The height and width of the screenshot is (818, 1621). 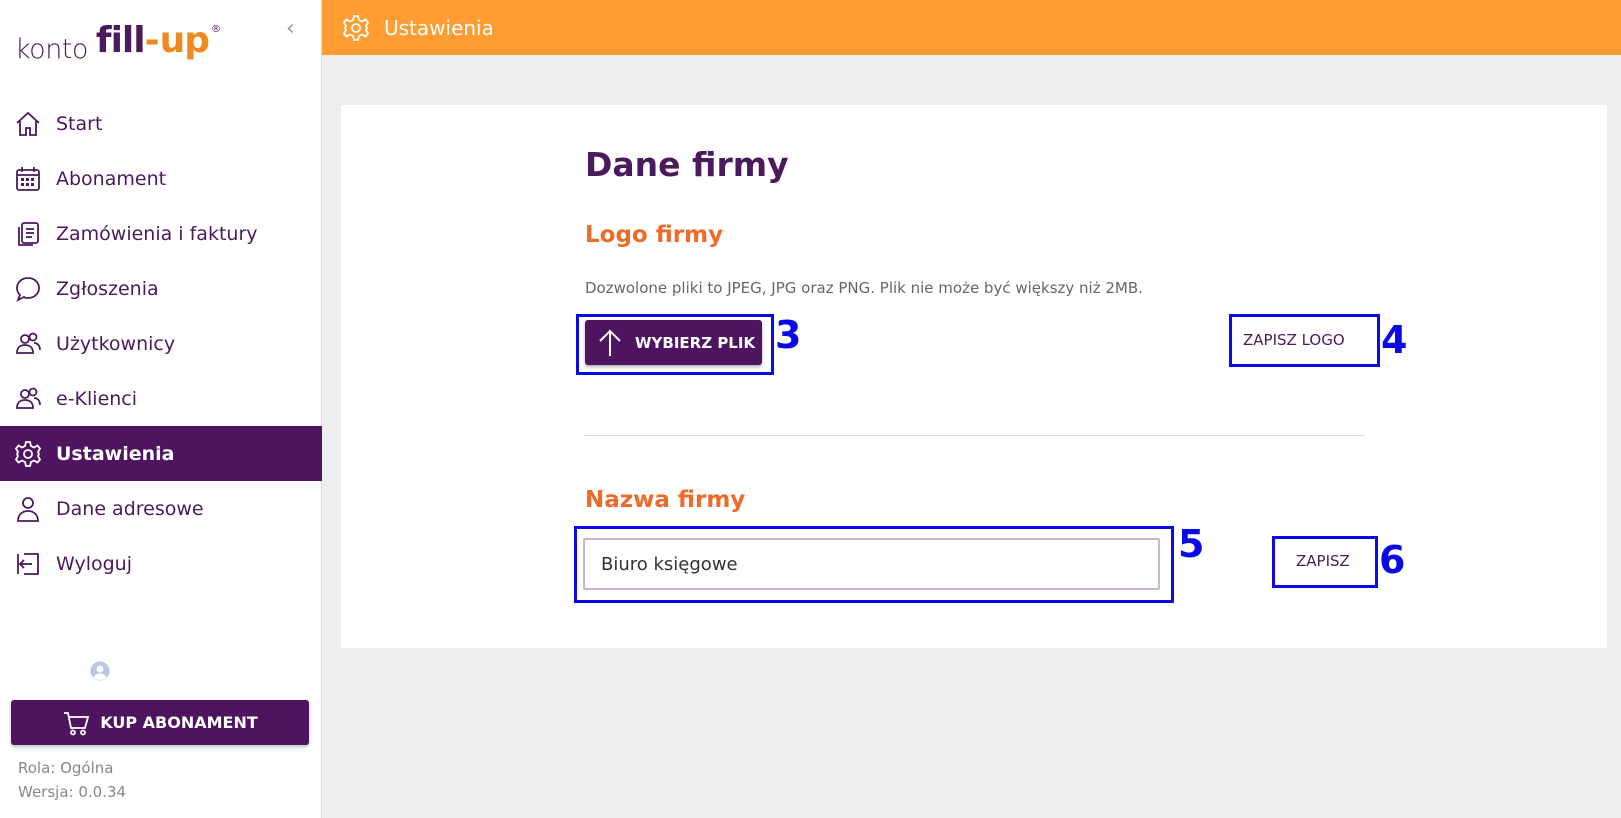 I want to click on sidebar-item-e-klienci: e-Klienci, so click(x=161, y=398).